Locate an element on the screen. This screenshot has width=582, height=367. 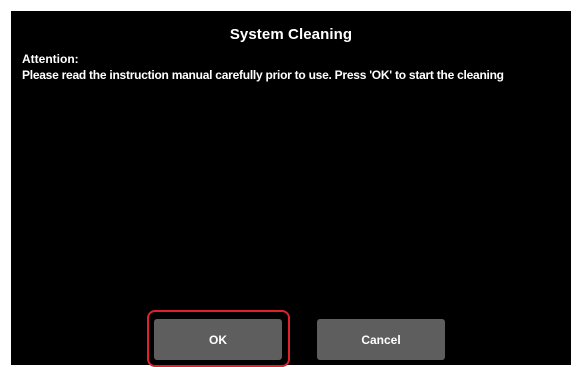
cancel-button: Cancel is located at coordinates (381, 339).